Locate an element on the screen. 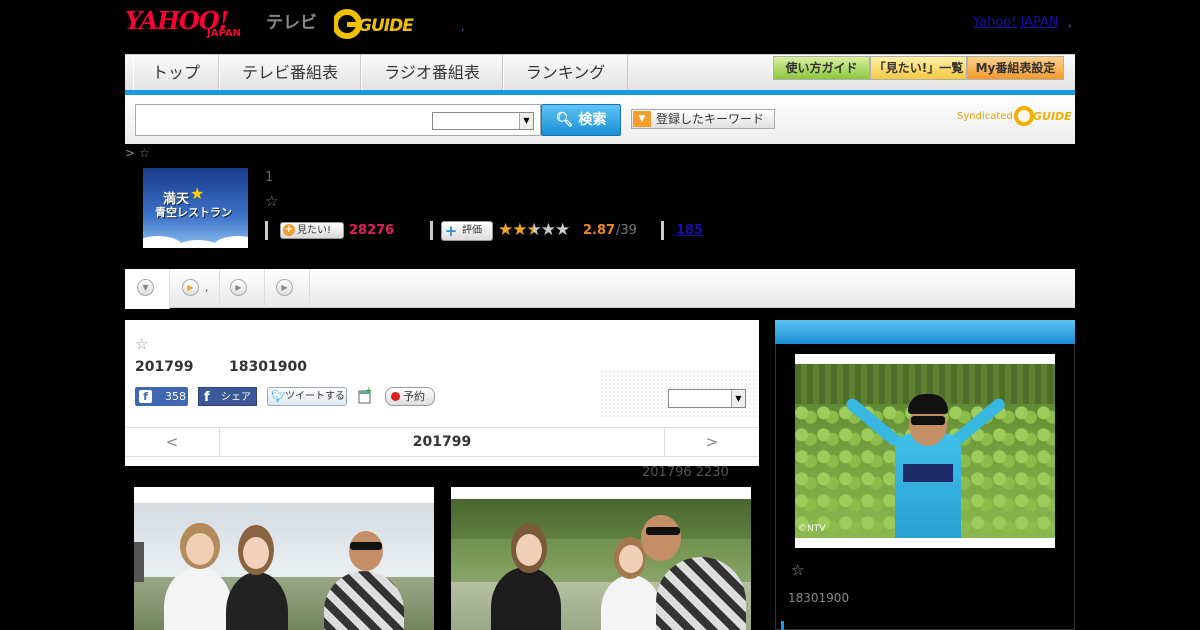  update-timestamp: 201796 2230 is located at coordinates (685, 472).